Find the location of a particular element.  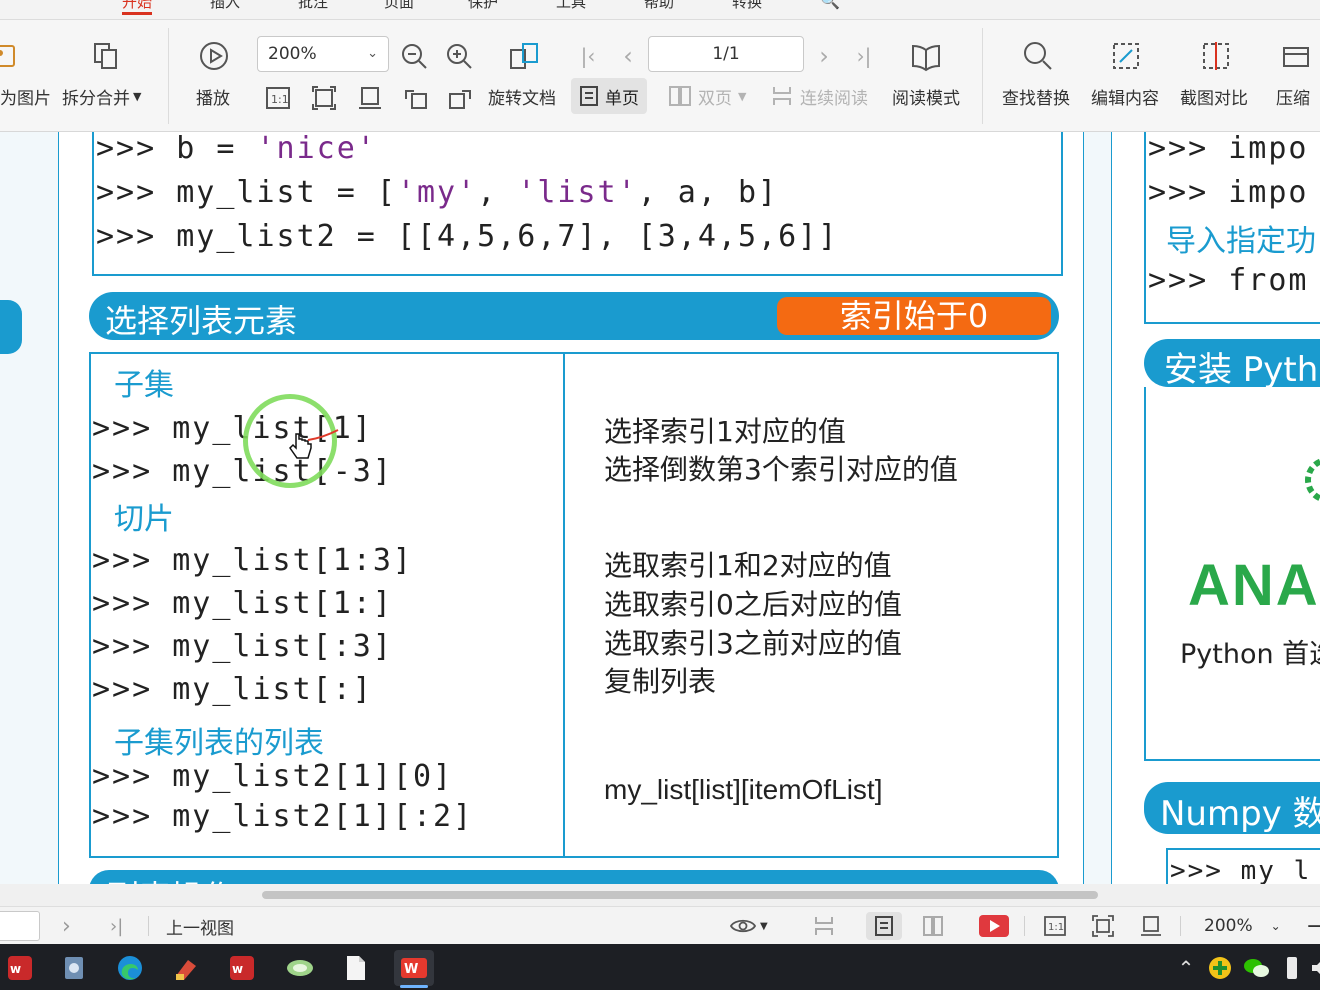

svg-text: W is located at coordinates (411, 969).